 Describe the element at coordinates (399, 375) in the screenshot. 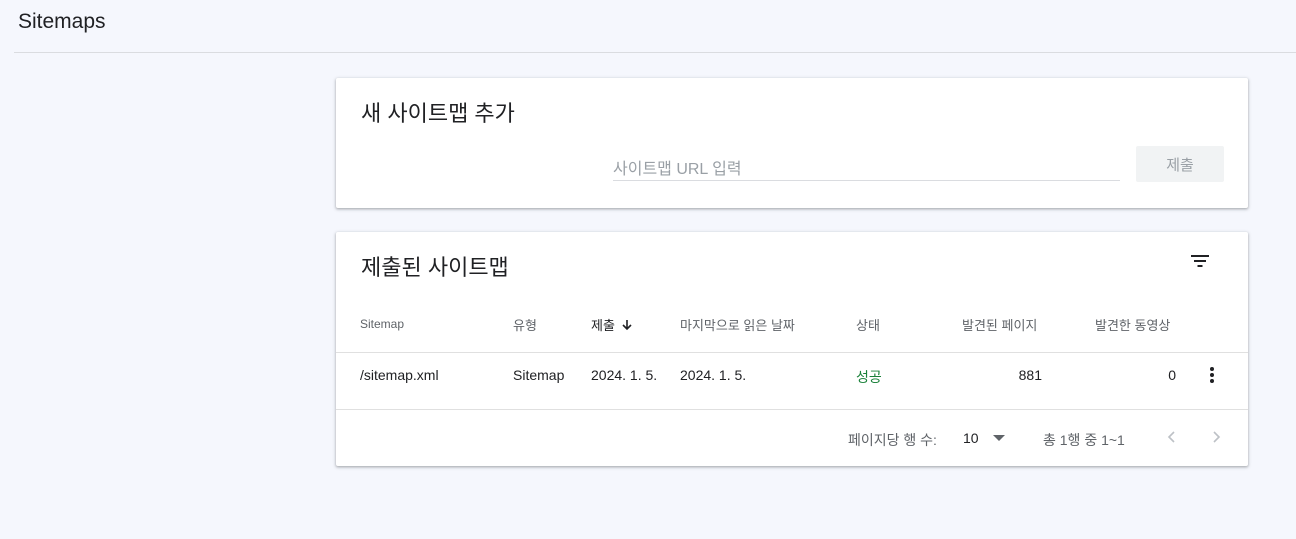

I see `cell-sitemap: /sitemap.xml` at that location.